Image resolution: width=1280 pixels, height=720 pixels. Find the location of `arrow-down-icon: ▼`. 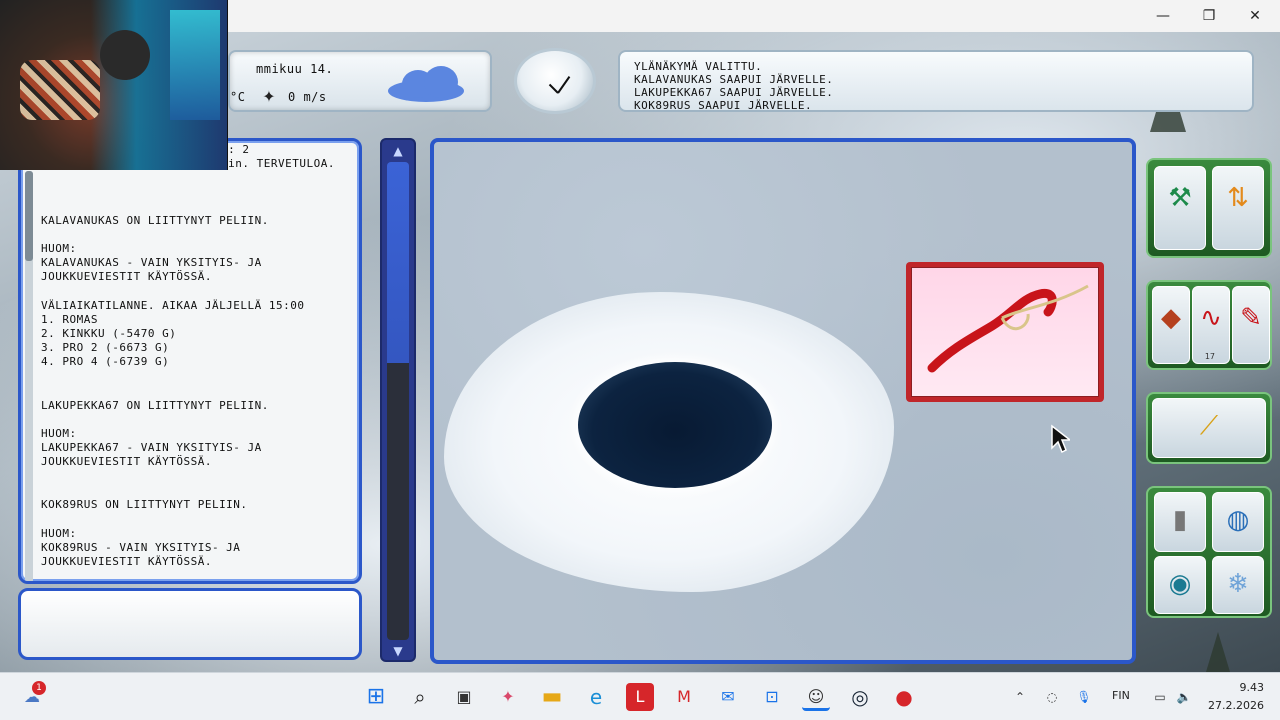

arrow-down-icon: ▼ is located at coordinates (398, 651).